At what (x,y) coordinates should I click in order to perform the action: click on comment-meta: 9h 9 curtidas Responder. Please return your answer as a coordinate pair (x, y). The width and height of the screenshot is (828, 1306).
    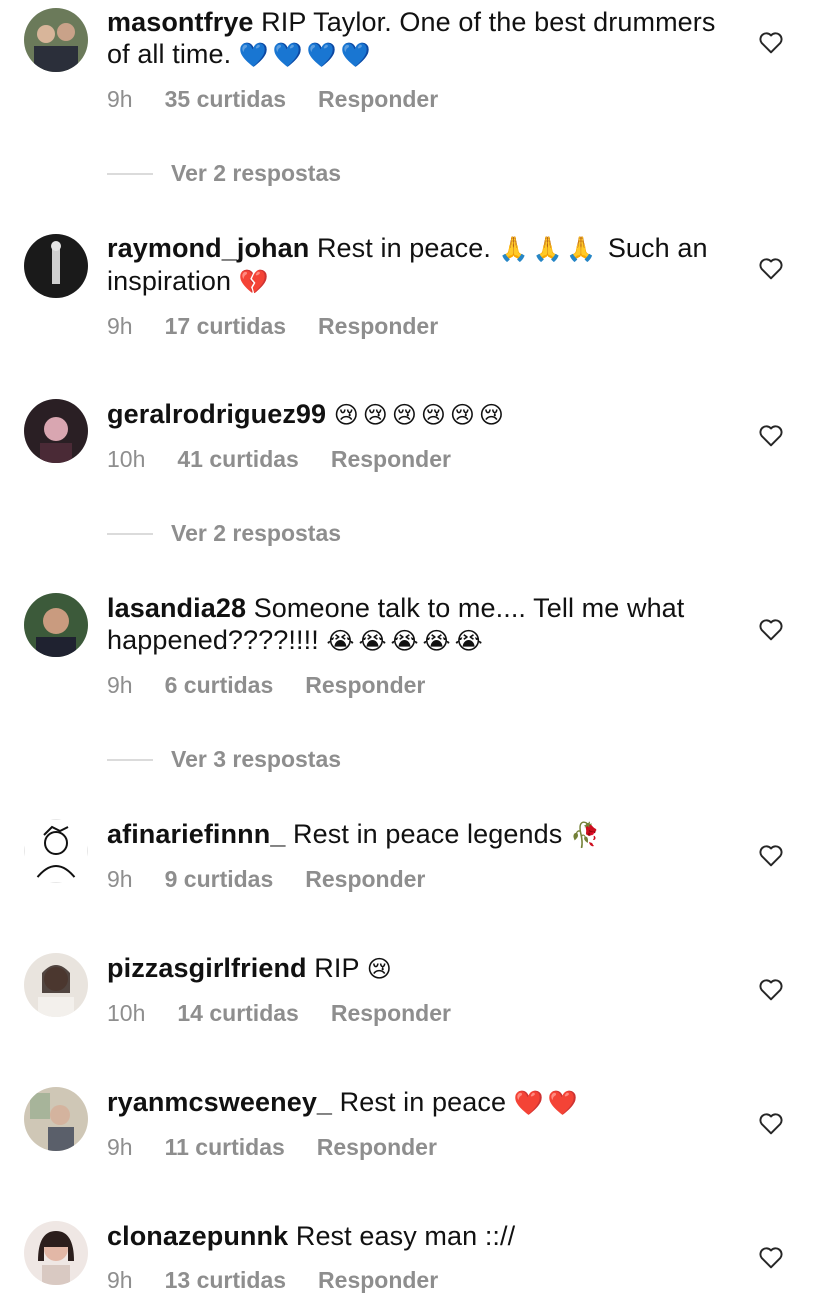
    Looking at the image, I should click on (417, 879).